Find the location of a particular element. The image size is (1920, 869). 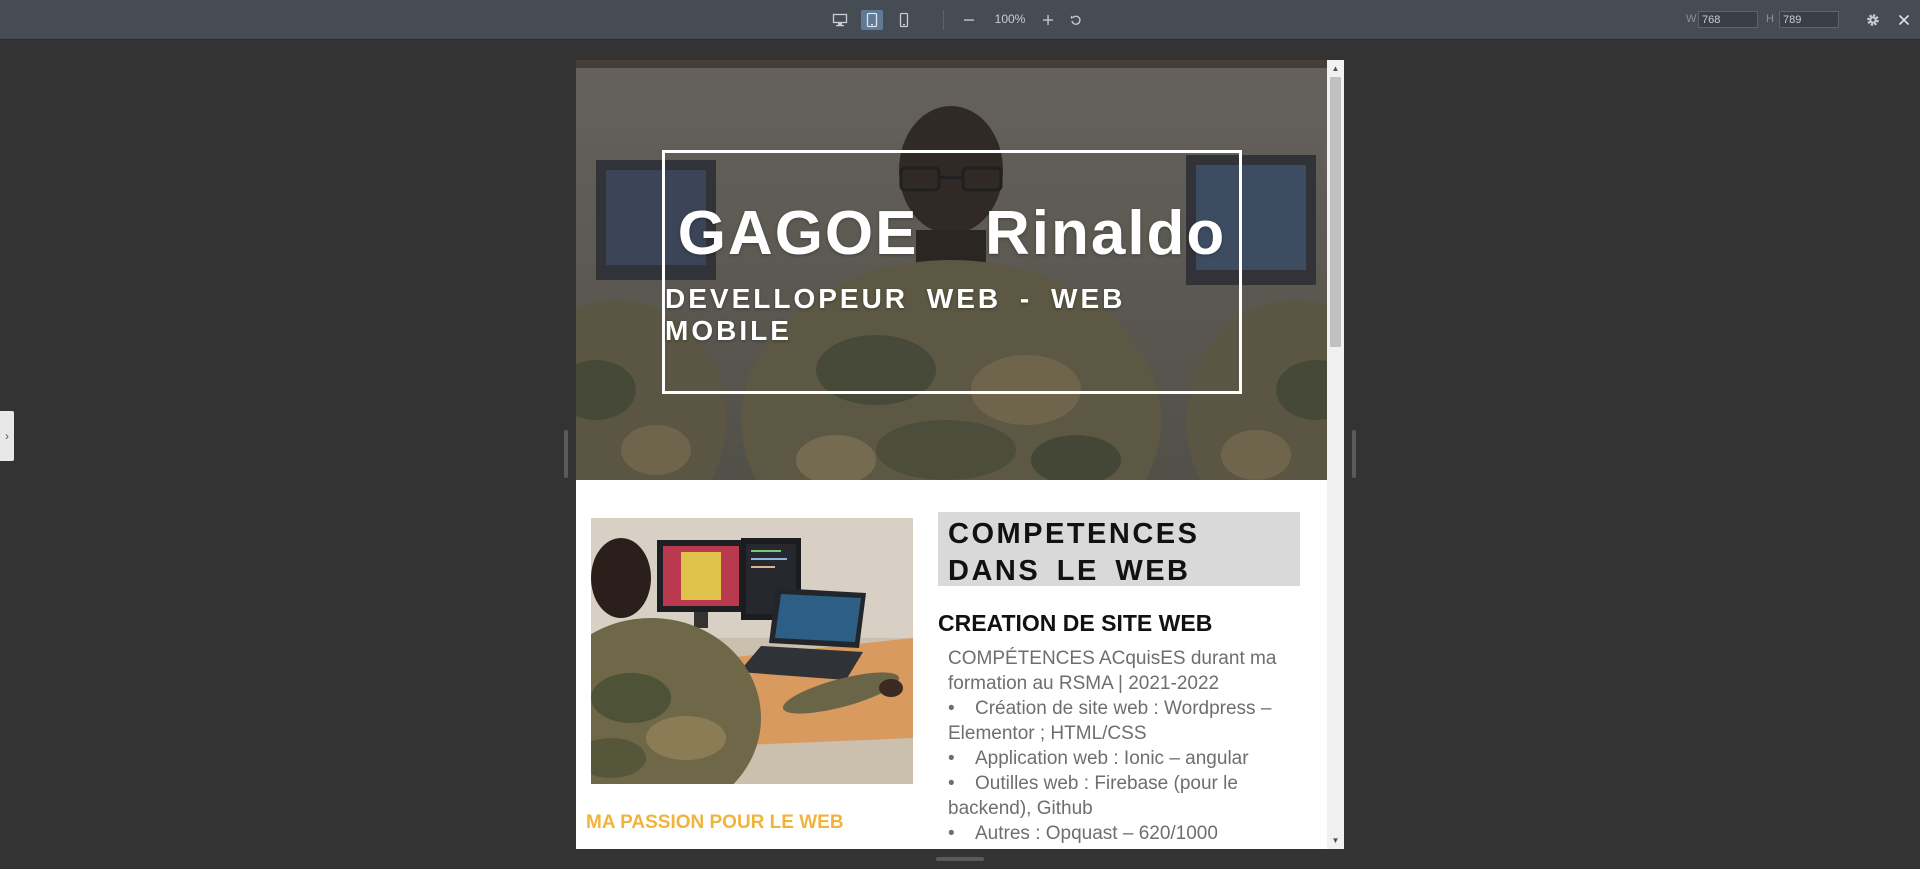

sidebar-expand-handle: › is located at coordinates (7, 436).